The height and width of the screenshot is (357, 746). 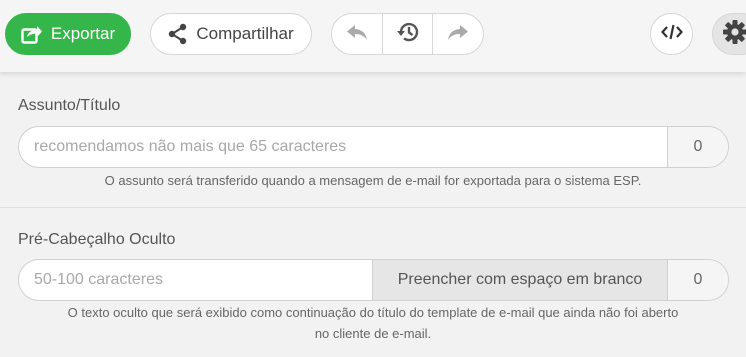 What do you see at coordinates (32, 34) in the screenshot?
I see `export-icon` at bounding box center [32, 34].